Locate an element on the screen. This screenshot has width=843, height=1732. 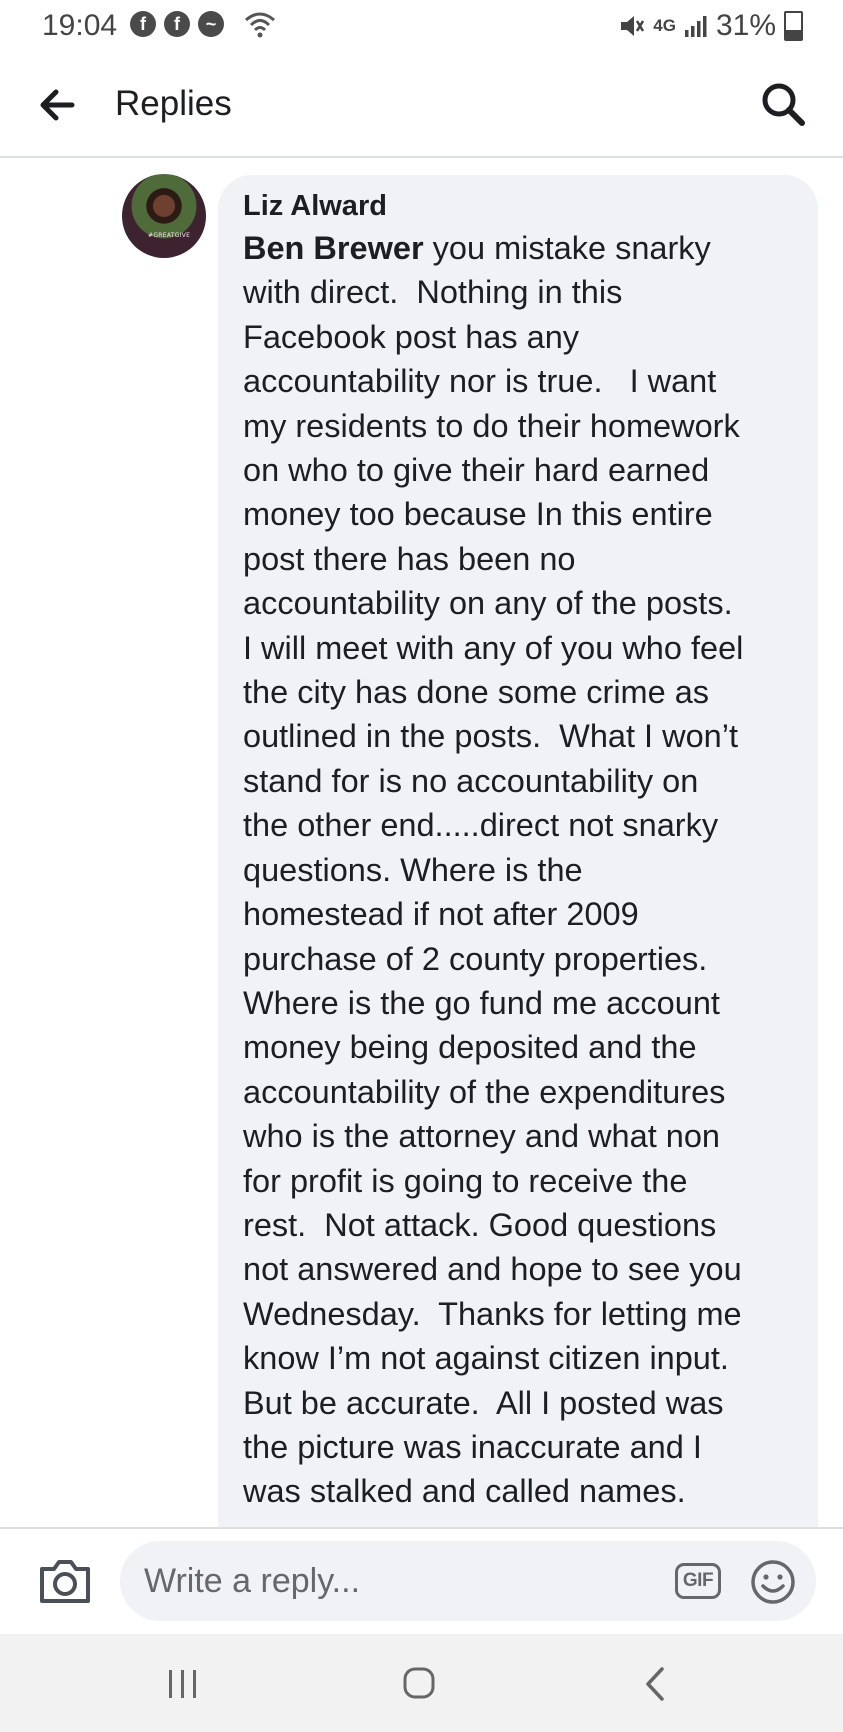
comment-line: post there has been no is located at coordinates (409, 558).